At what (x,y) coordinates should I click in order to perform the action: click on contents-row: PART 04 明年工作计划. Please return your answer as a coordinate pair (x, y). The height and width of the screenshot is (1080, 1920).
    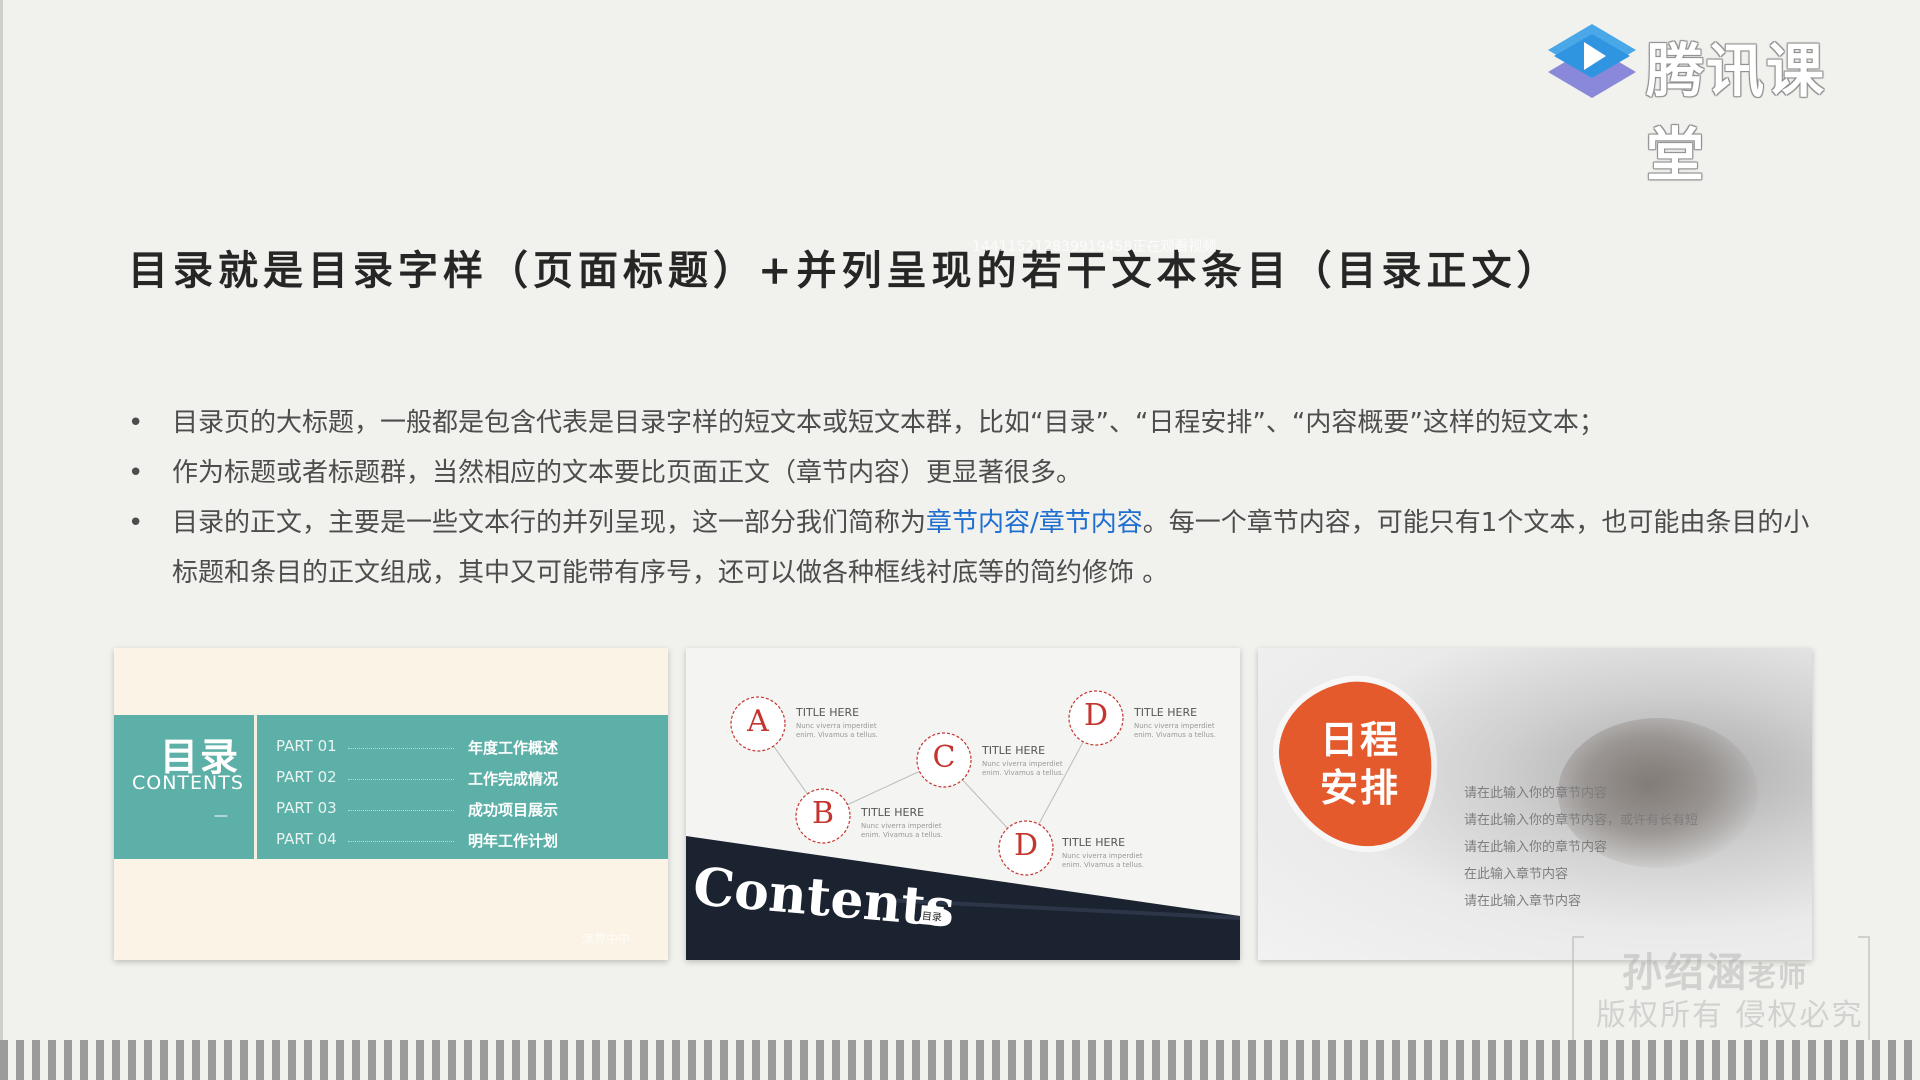
    Looking at the image, I should click on (466, 842).